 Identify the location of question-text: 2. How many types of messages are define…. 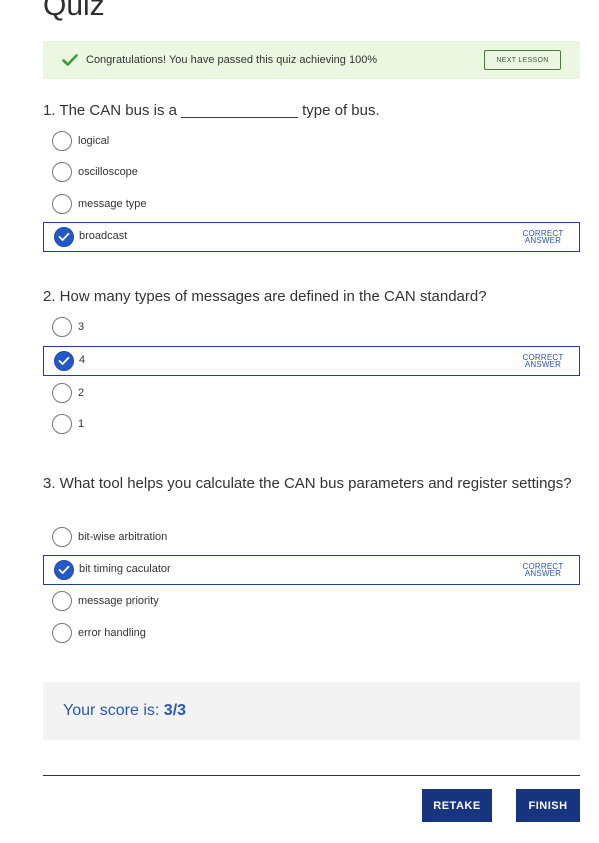
(265, 296).